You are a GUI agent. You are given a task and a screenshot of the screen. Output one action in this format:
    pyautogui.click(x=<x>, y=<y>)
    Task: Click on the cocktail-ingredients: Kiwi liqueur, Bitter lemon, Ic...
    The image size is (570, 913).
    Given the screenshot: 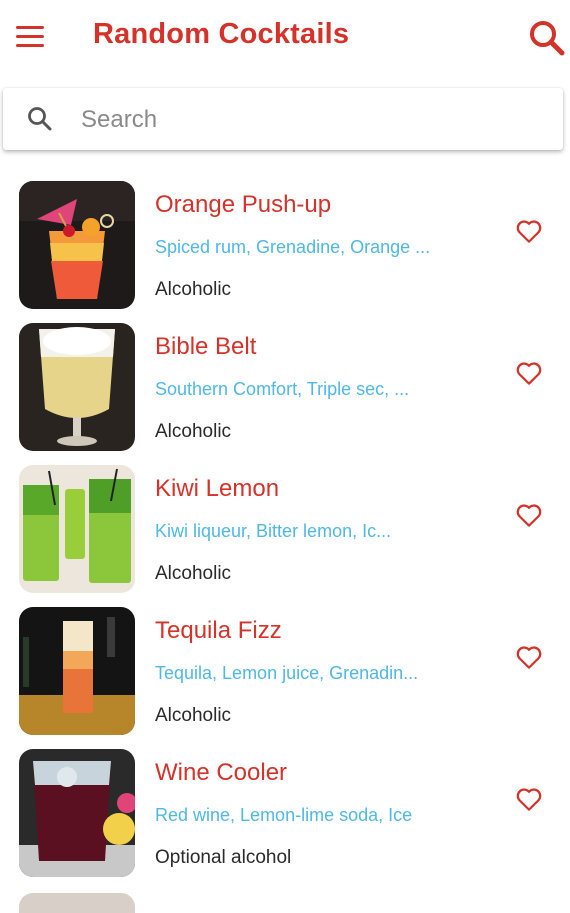 What is the action you would take?
    pyautogui.click(x=273, y=531)
    